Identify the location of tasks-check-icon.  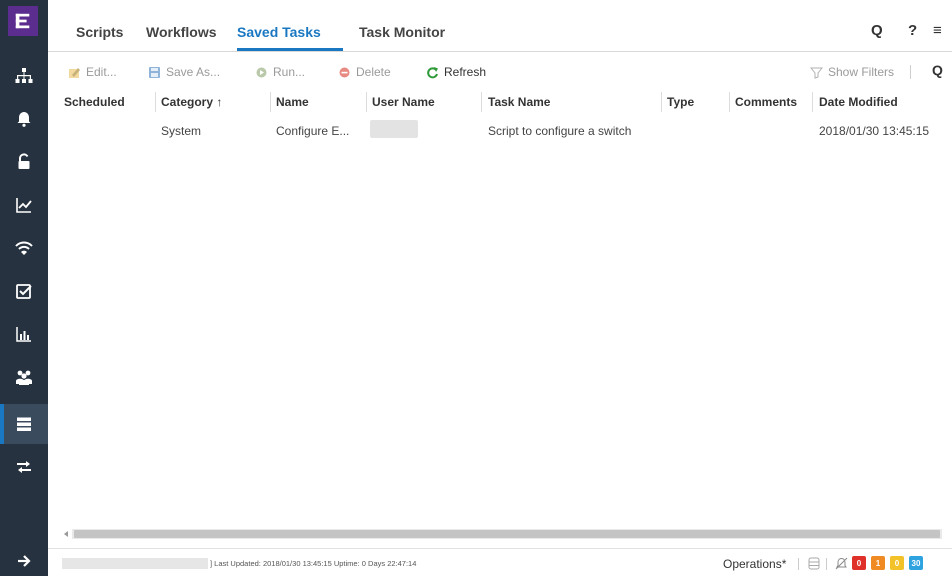
(24, 291).